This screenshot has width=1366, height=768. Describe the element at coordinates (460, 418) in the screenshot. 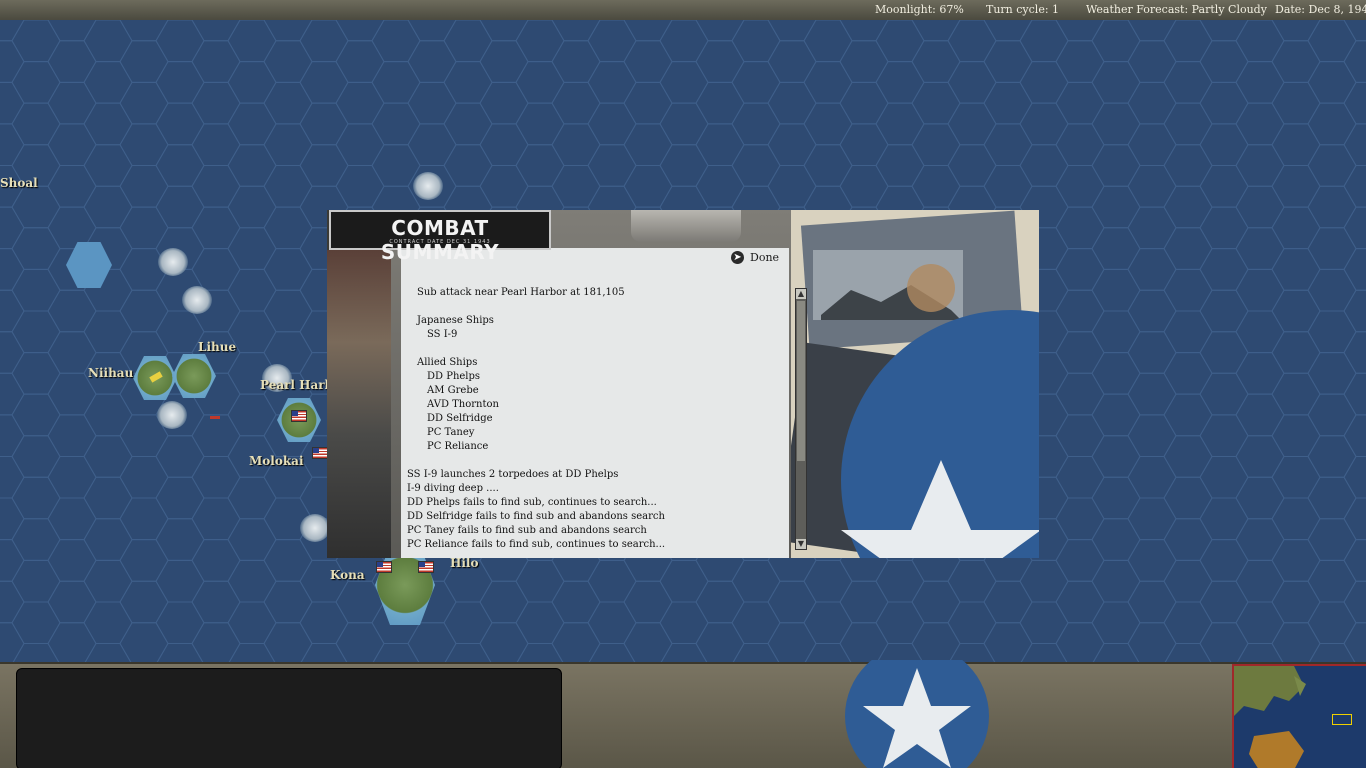

I see `log-line: DD Selfridge` at that location.